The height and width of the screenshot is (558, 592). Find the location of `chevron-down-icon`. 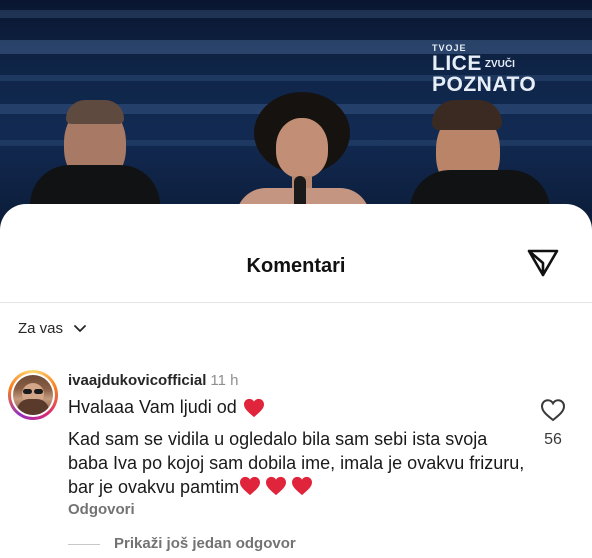

chevron-down-icon is located at coordinates (80, 328).